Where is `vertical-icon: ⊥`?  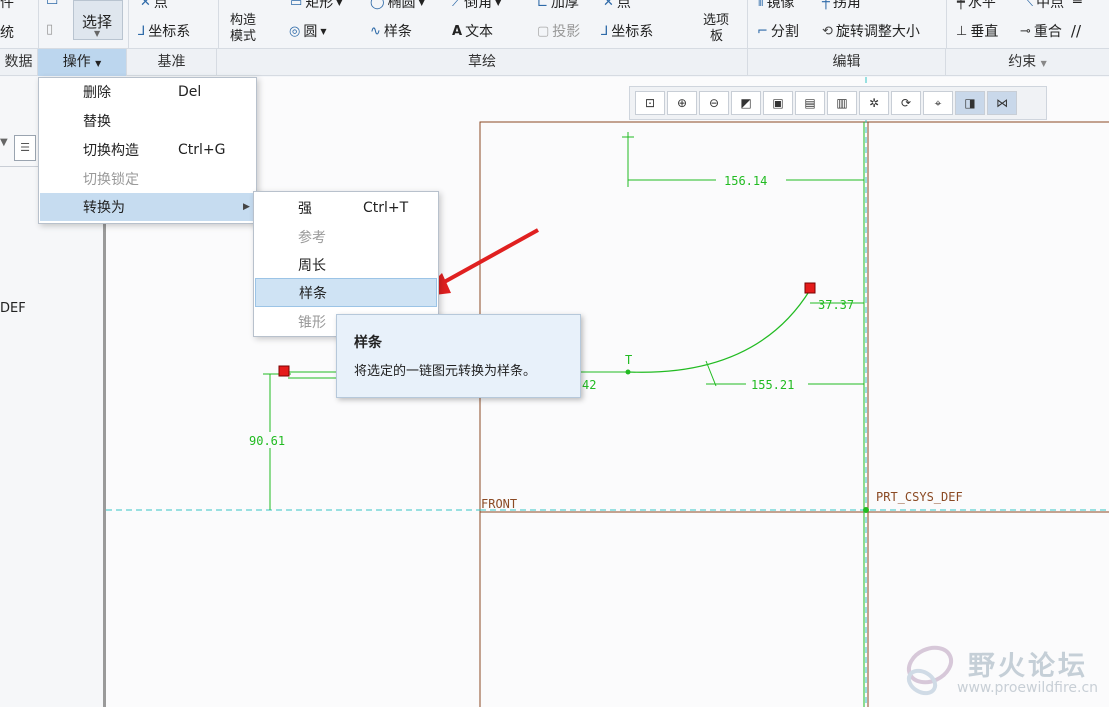 vertical-icon: ⊥ is located at coordinates (962, 31).